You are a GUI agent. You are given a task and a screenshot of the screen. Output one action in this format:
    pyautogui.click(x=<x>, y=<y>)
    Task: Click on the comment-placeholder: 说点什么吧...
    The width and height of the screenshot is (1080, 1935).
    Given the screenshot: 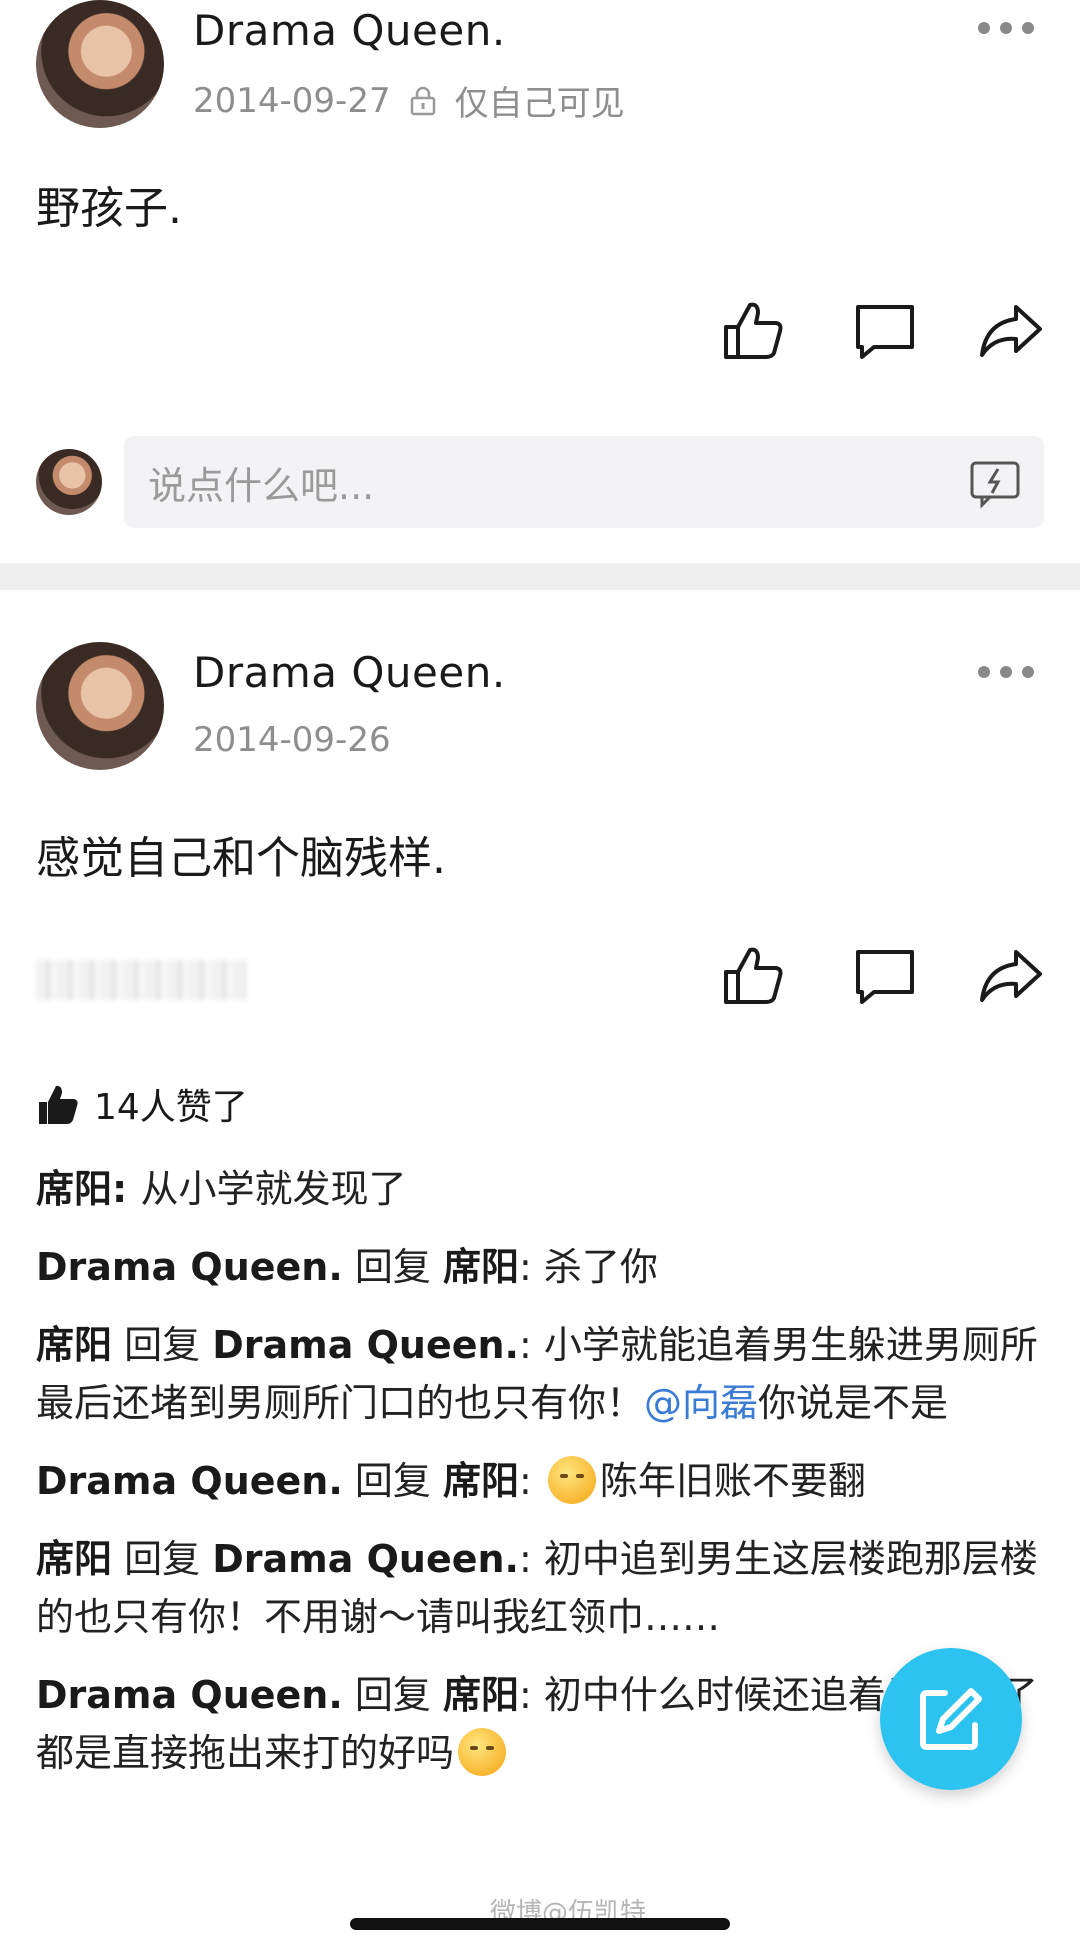 What is the action you would take?
    pyautogui.click(x=261, y=485)
    